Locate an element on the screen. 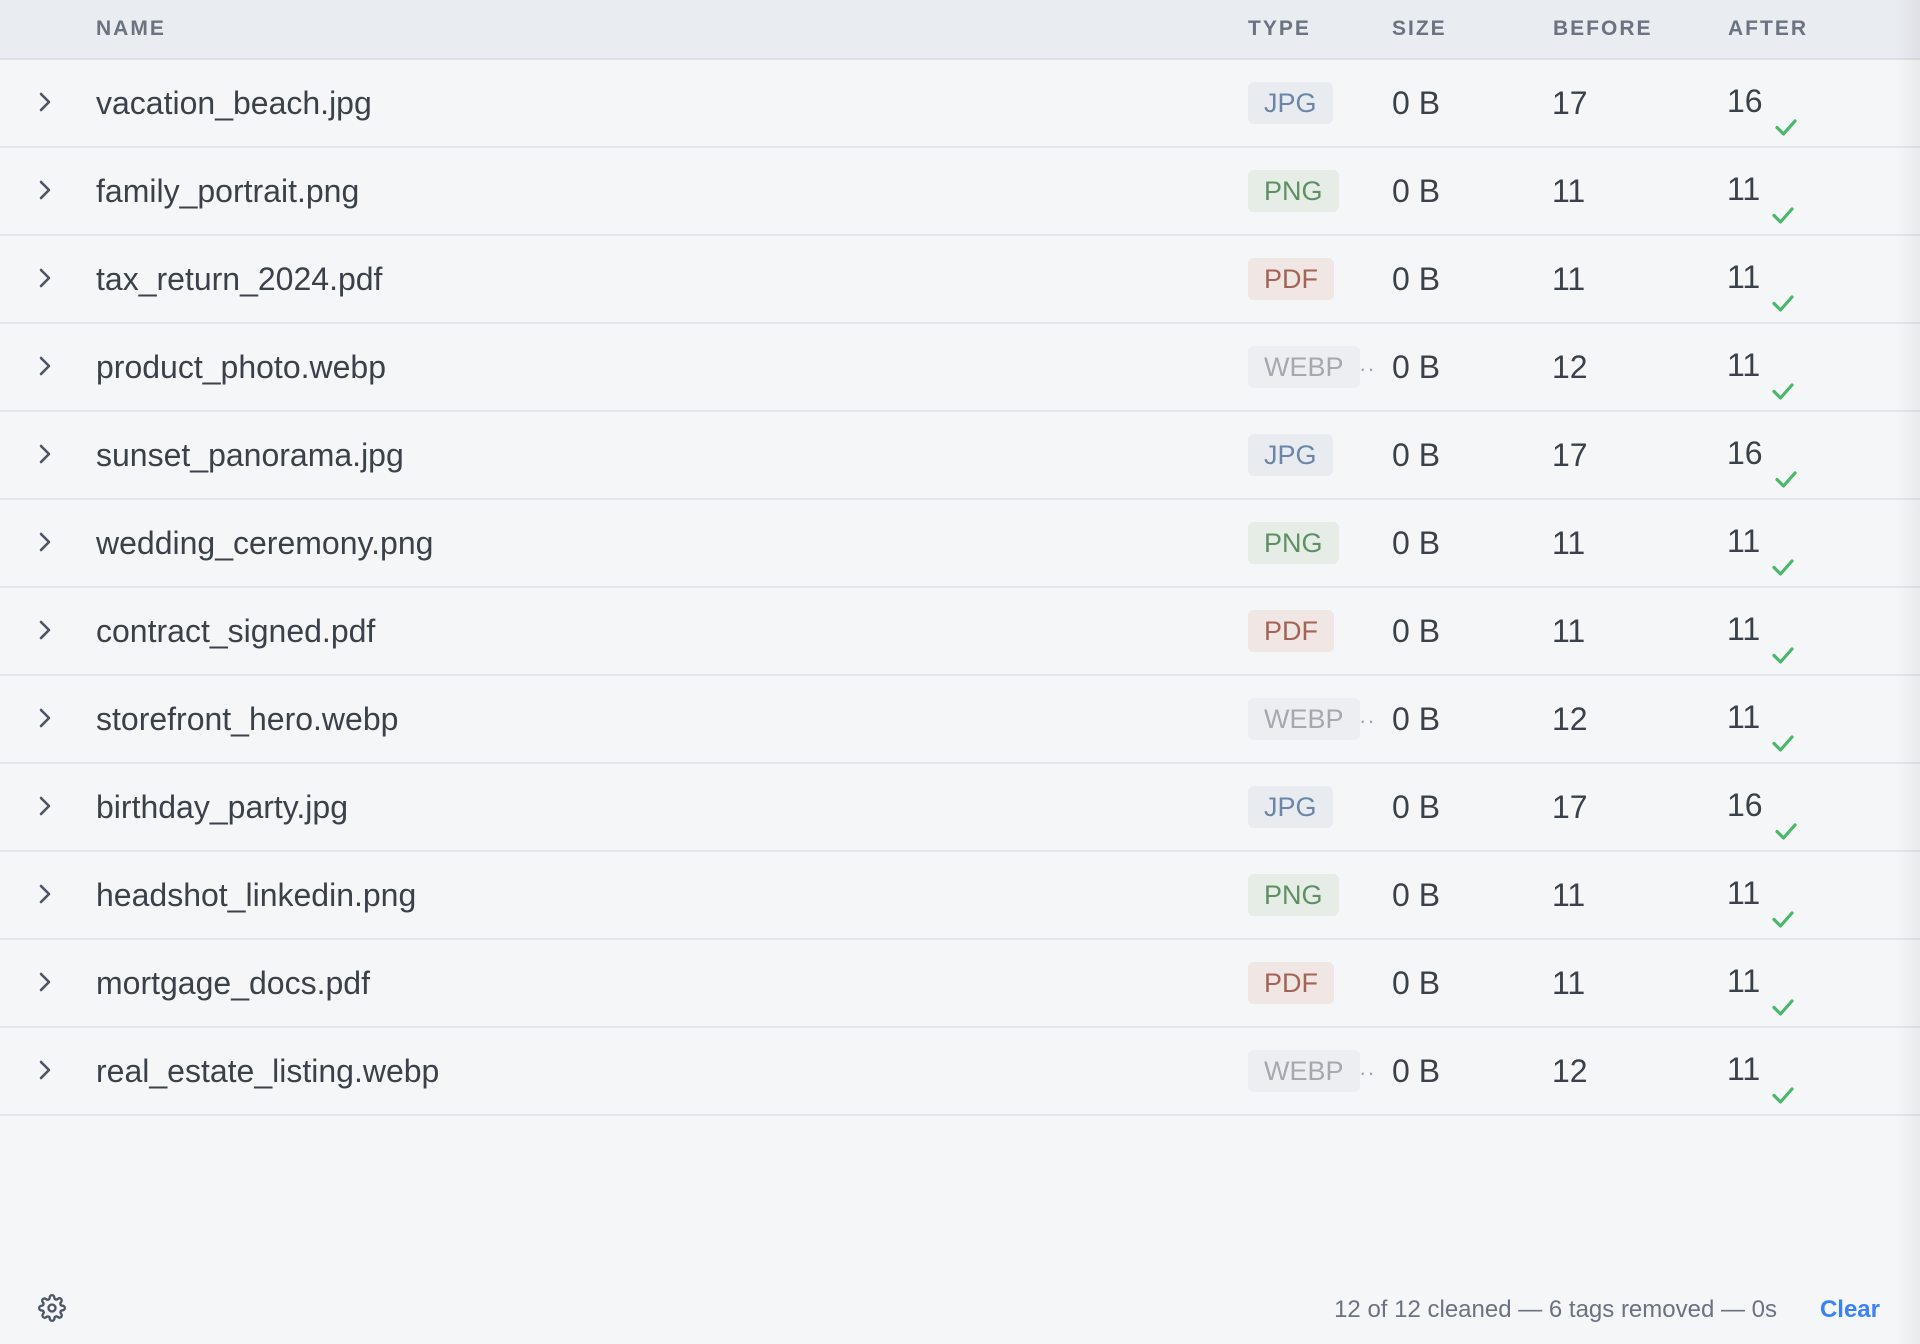 The width and height of the screenshot is (1920, 1344). scroll-edge-shadow is located at coordinates (1908, 672).